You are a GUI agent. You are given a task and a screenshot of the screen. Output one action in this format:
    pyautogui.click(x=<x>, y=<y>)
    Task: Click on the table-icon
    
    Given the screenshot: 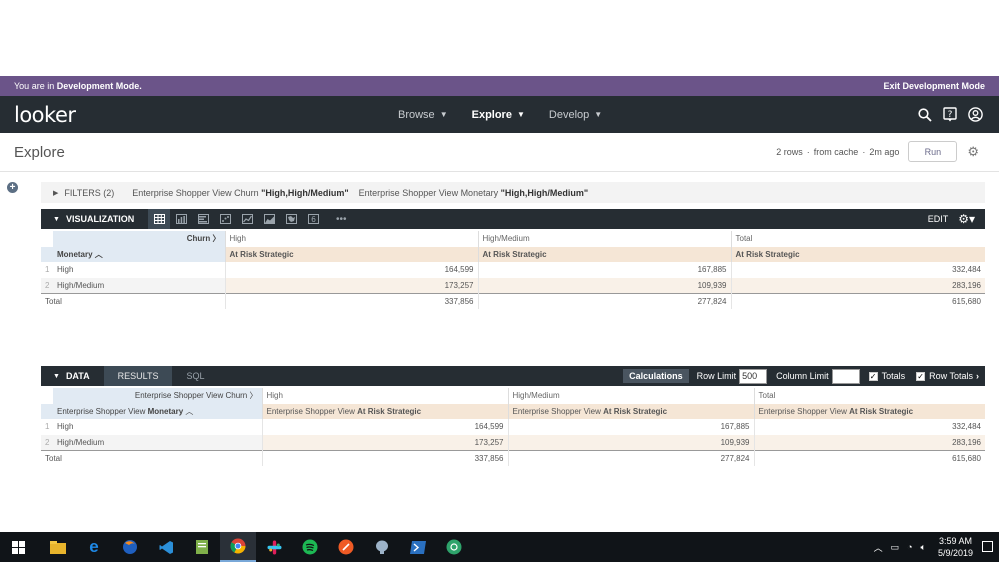 What is the action you would take?
    pyautogui.click(x=159, y=219)
    